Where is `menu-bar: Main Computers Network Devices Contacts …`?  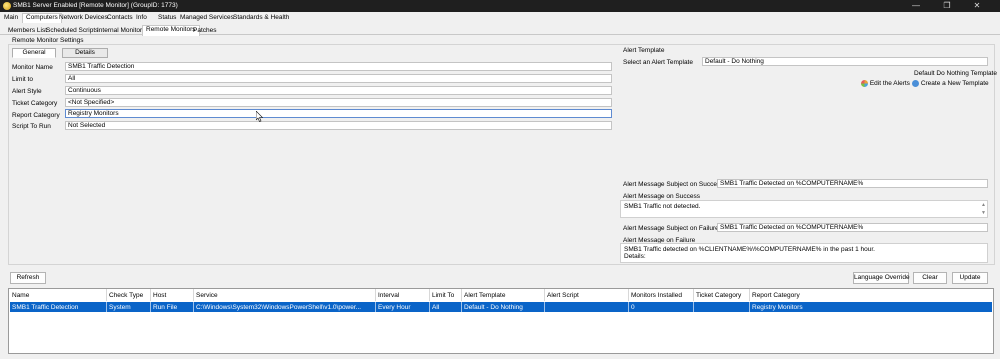
menu-bar: Main Computers Network Devices Contacts … is located at coordinates (500, 17).